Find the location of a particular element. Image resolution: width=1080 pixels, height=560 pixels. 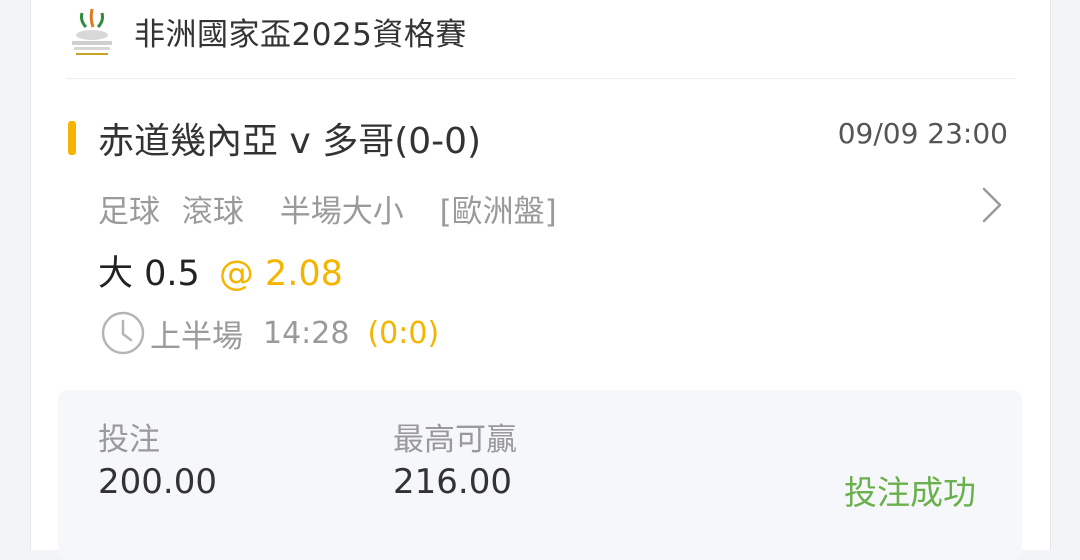

match-period: 上半場 is located at coordinates (196, 336).